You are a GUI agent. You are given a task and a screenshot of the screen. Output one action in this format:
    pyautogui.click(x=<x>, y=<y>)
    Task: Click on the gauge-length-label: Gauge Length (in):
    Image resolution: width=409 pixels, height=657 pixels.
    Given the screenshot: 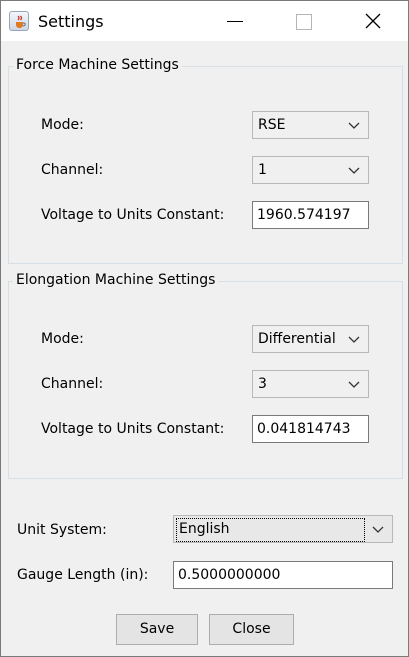 What is the action you would take?
    pyautogui.click(x=83, y=575)
    